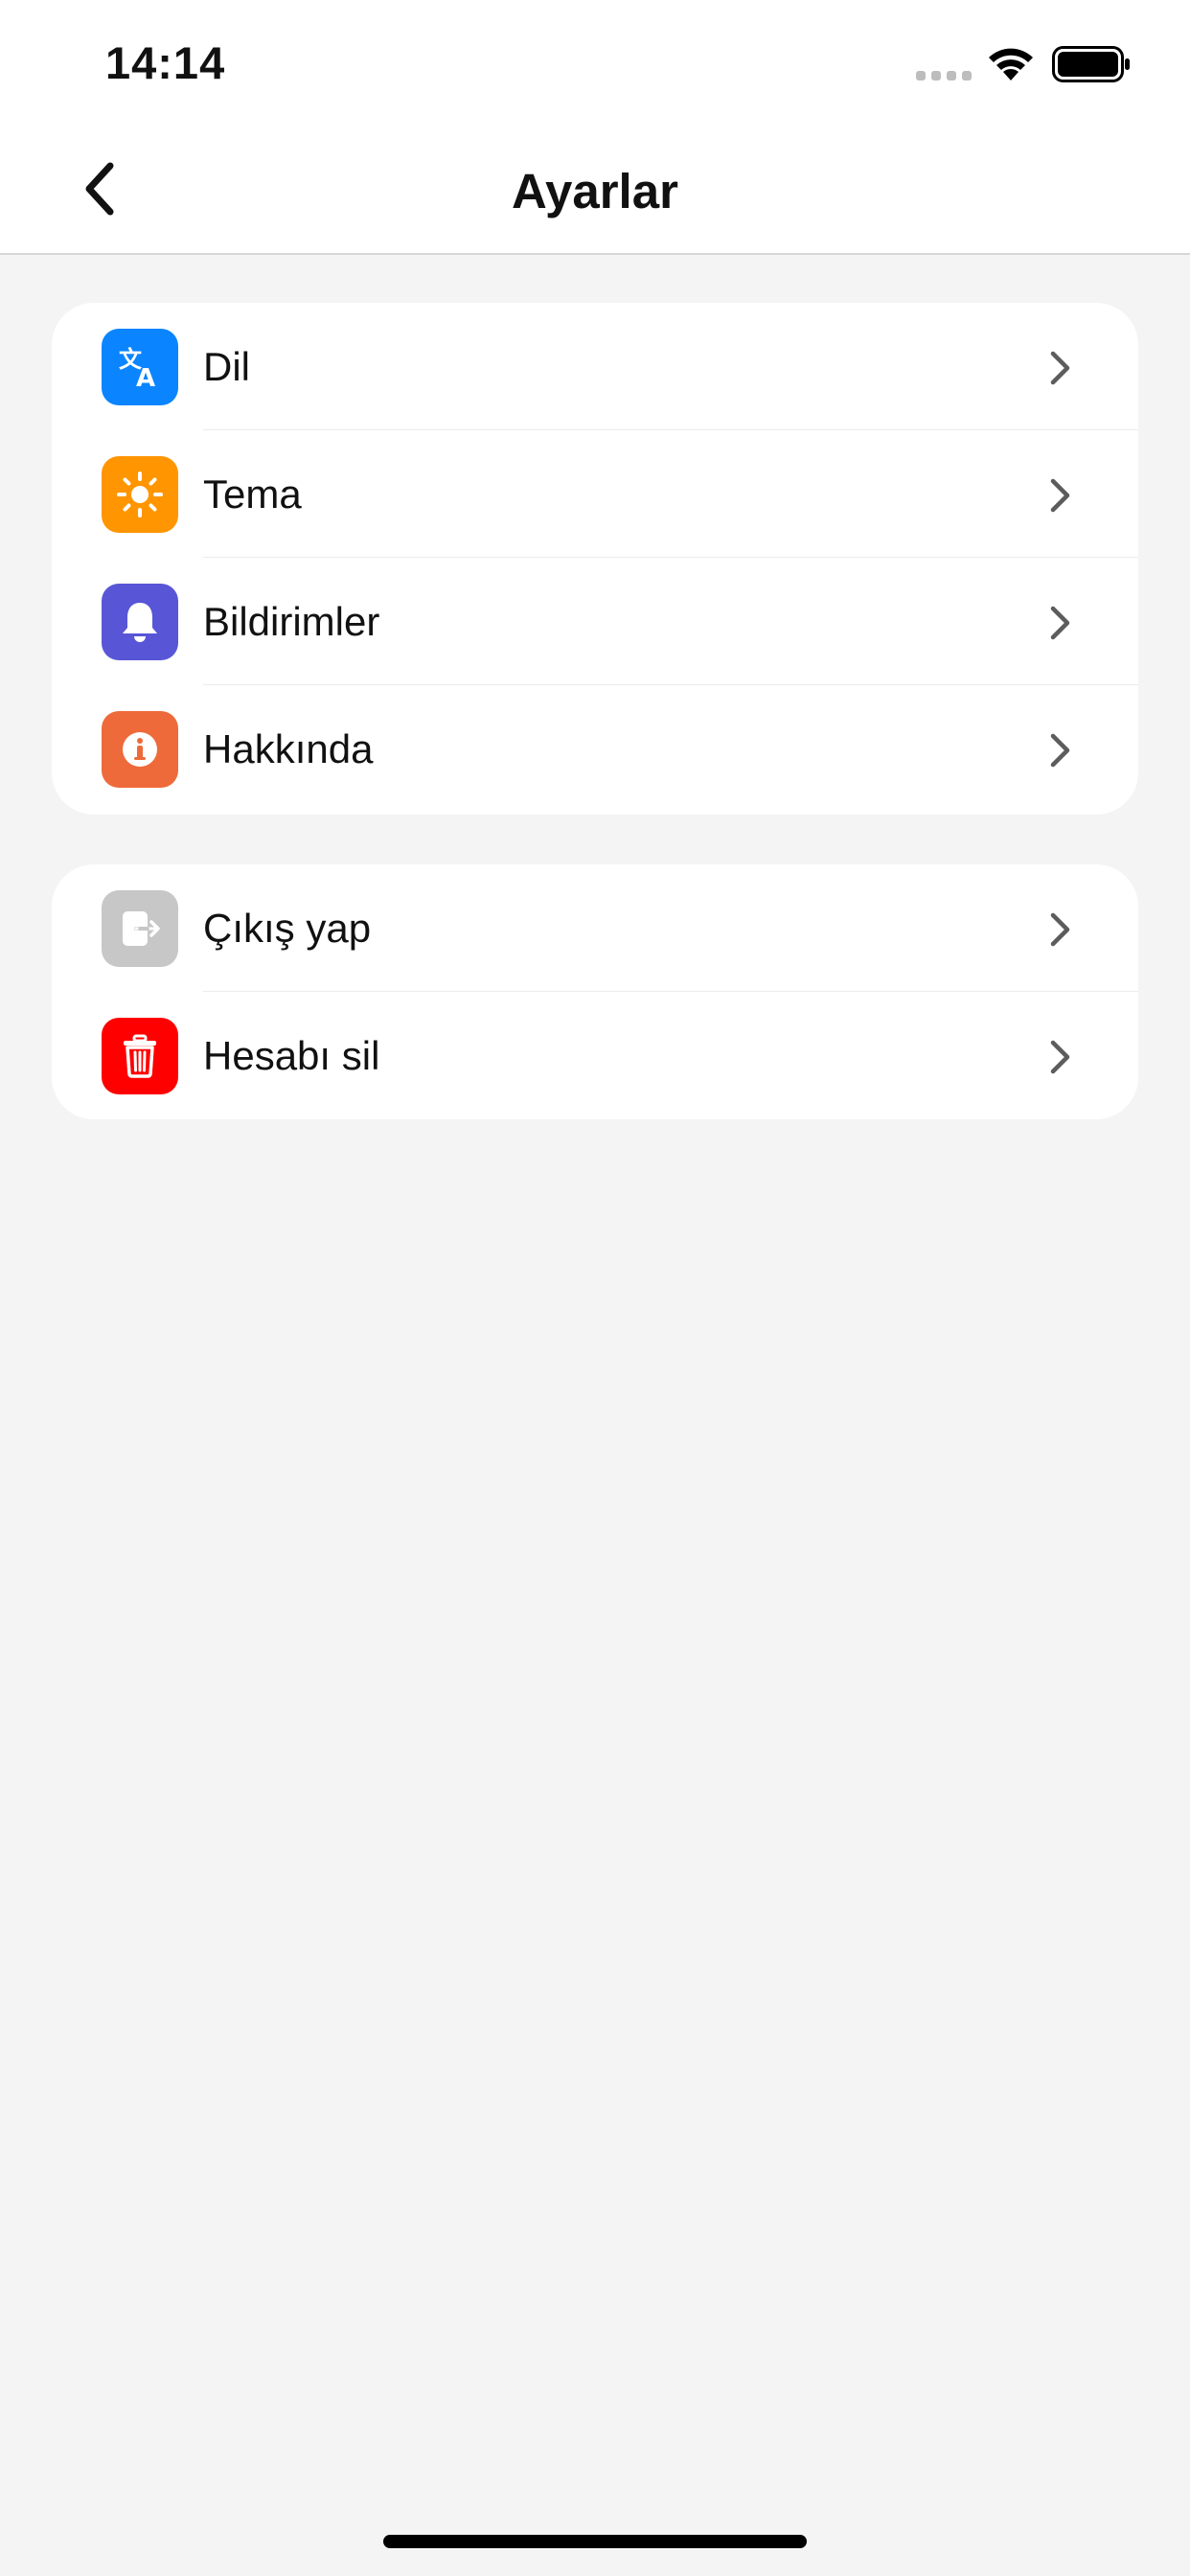  Describe the element at coordinates (595, 2541) in the screenshot. I see `home-indicator` at that location.